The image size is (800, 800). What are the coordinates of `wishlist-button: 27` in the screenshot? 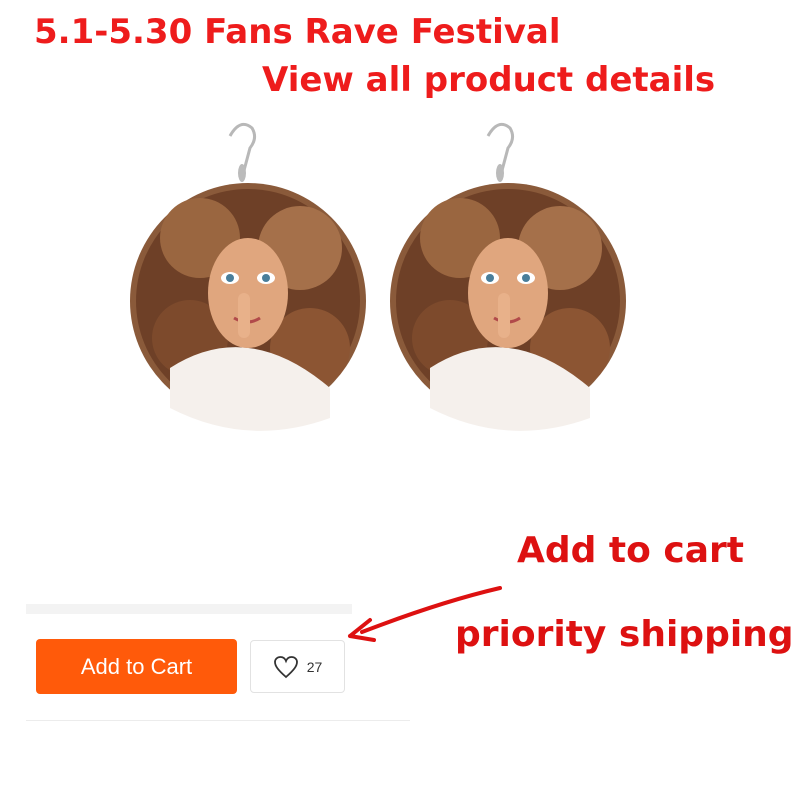 It's located at (297, 666).